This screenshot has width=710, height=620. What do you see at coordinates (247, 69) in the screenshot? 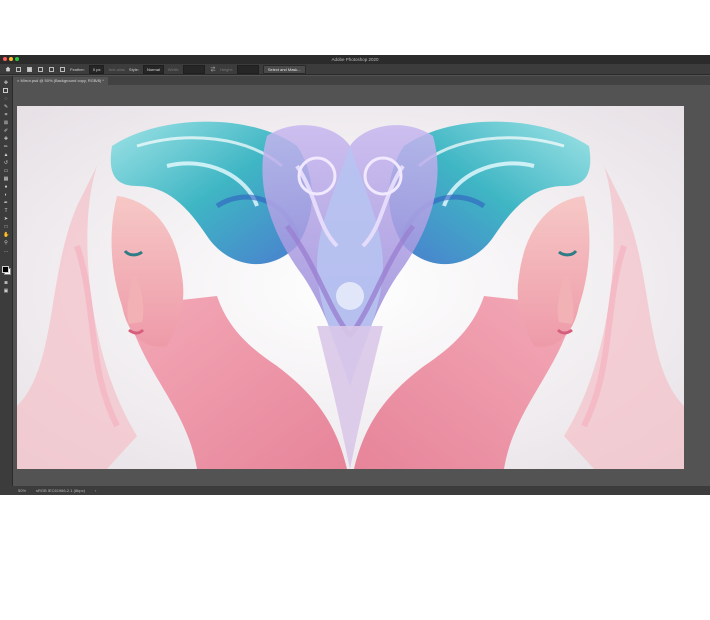
I see `height-input` at bounding box center [247, 69].